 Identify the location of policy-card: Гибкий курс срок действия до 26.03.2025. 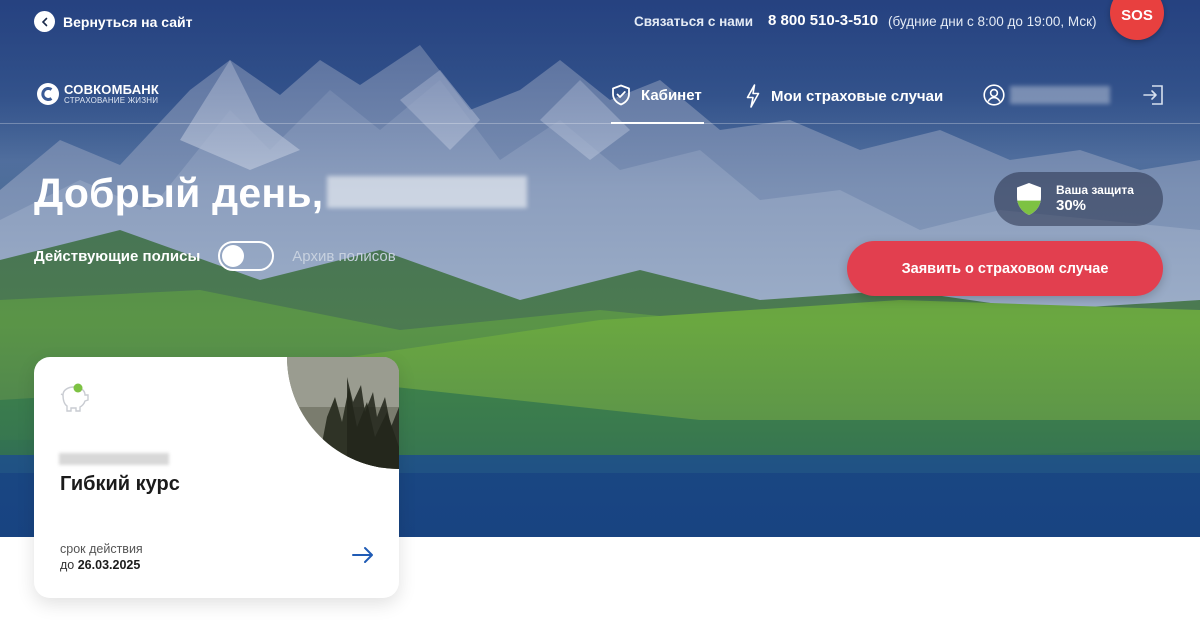
(216, 477).